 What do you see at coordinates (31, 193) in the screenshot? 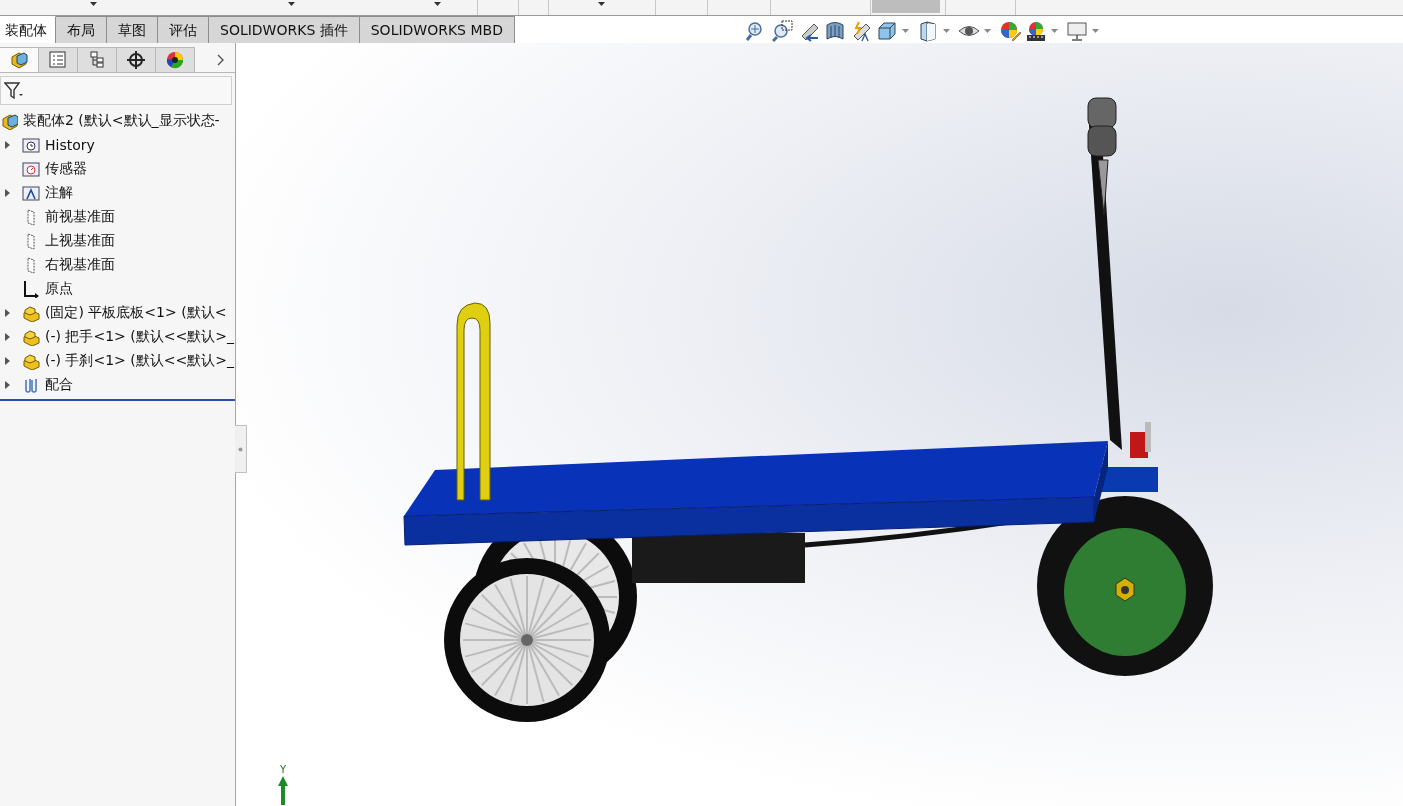
I see `annotation-folder-icon` at bounding box center [31, 193].